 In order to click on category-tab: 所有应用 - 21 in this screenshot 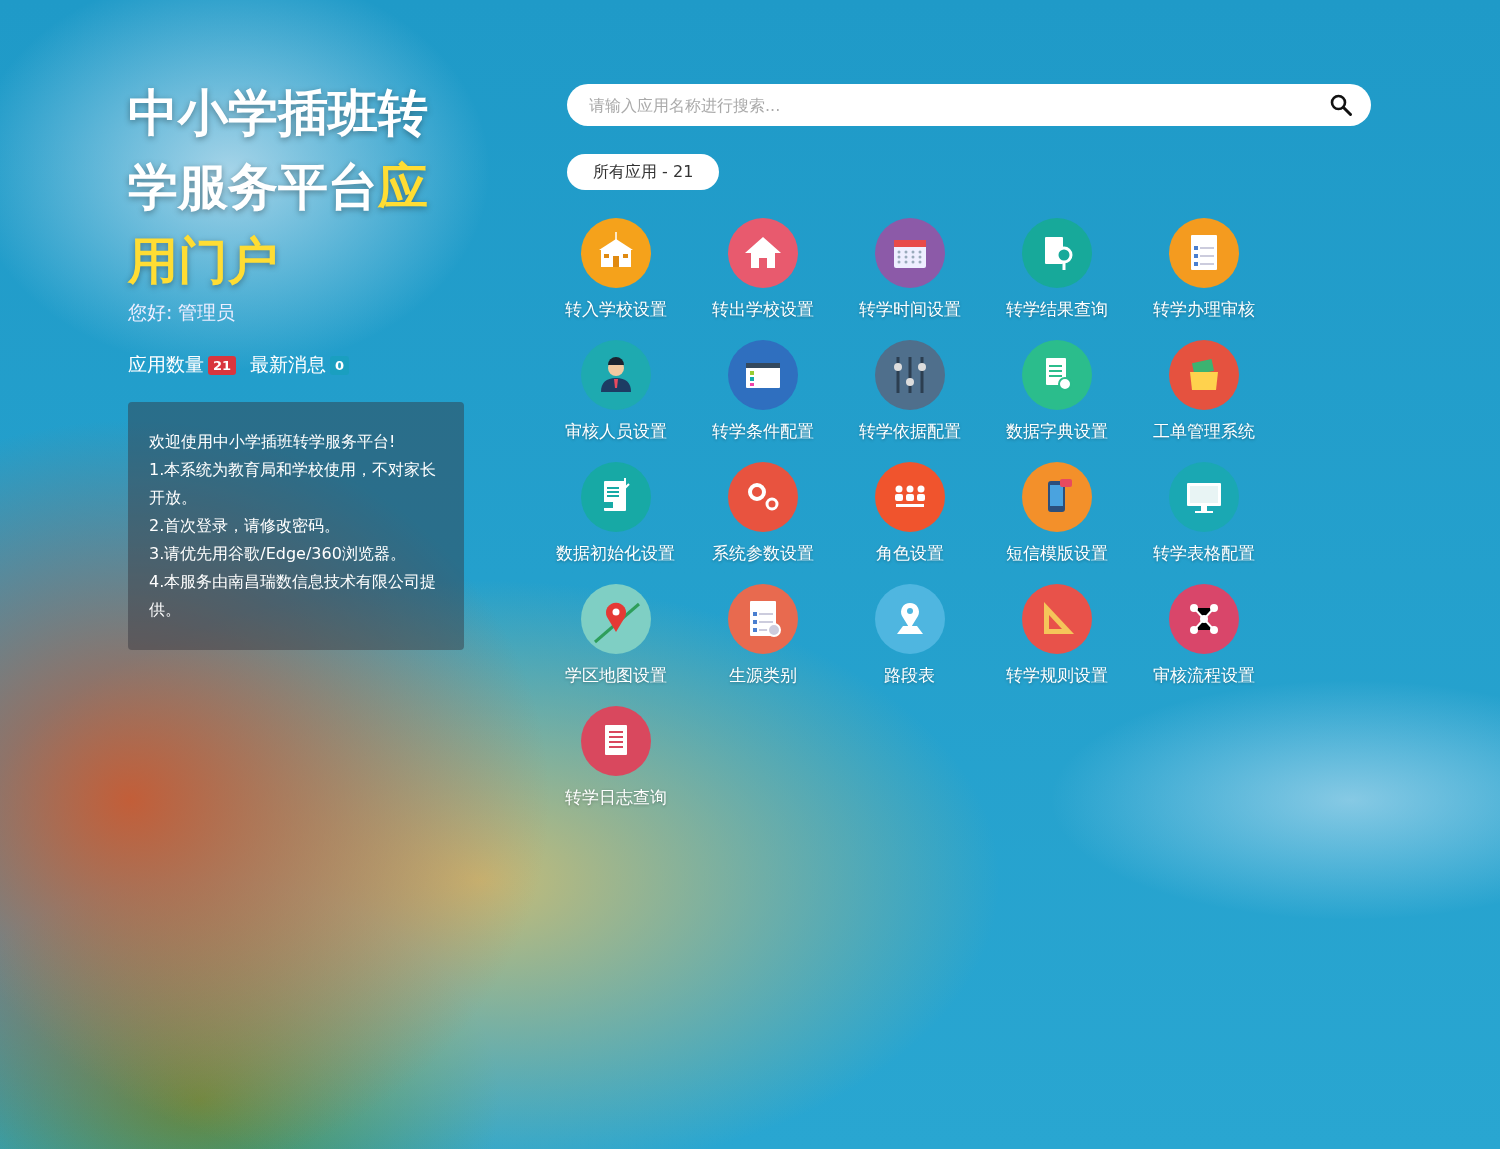, I will do `click(643, 172)`.